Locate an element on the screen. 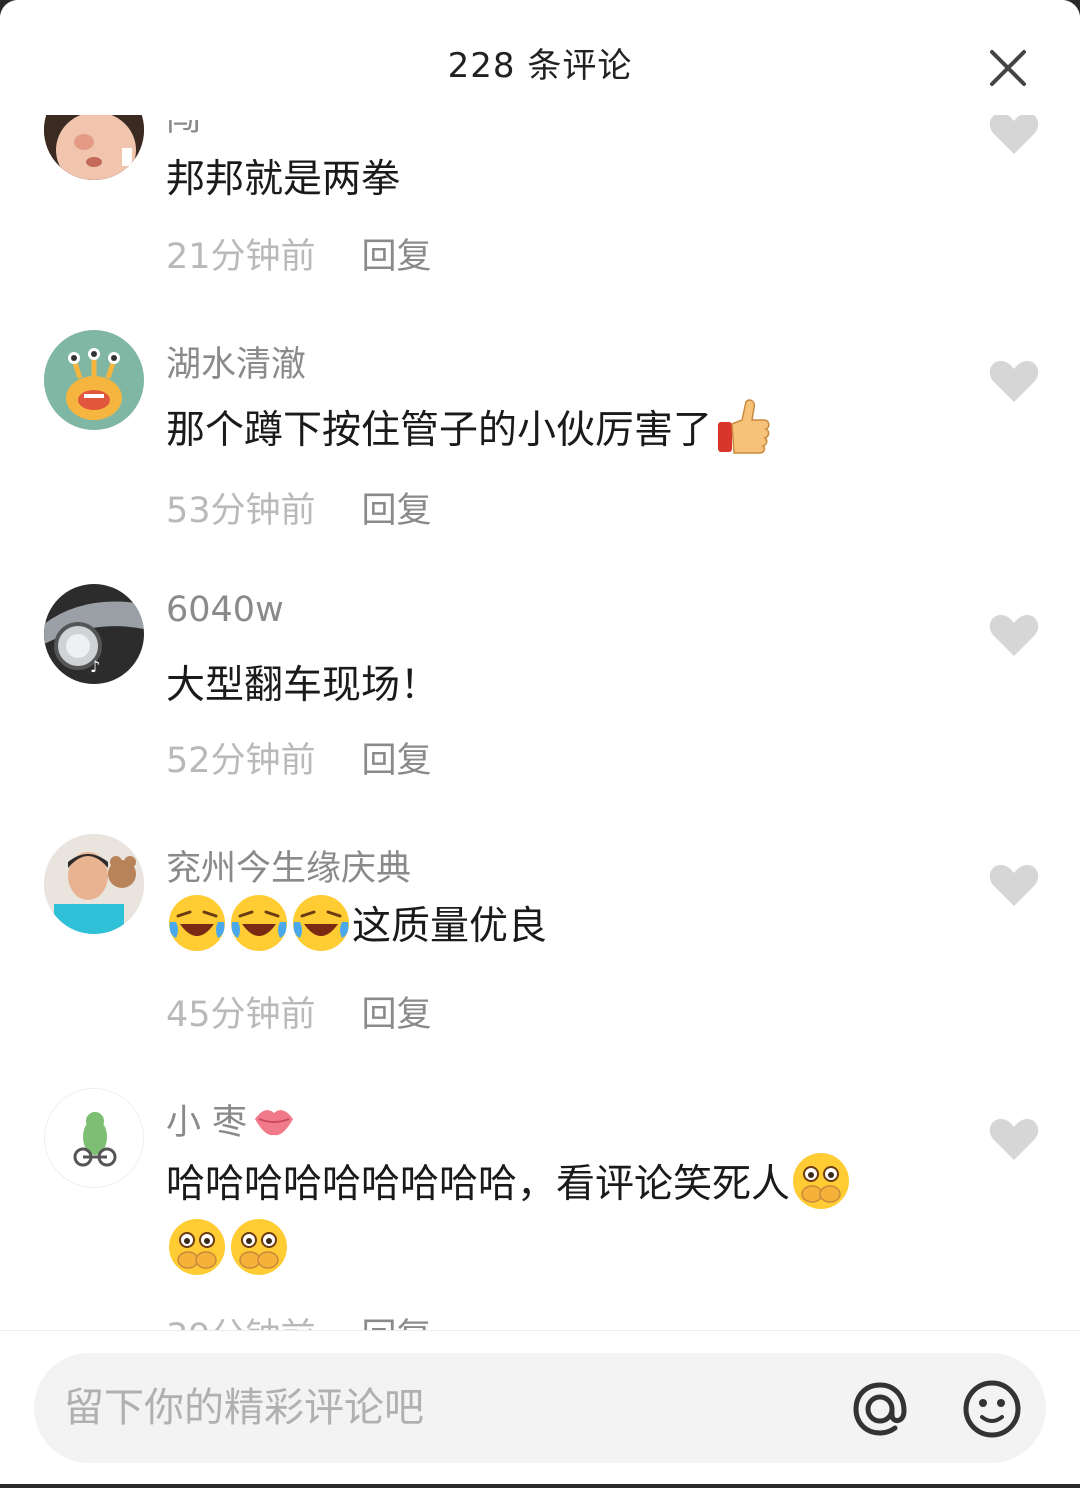 The height and width of the screenshot is (1488, 1080). avatar: ♪ is located at coordinates (94, 634).